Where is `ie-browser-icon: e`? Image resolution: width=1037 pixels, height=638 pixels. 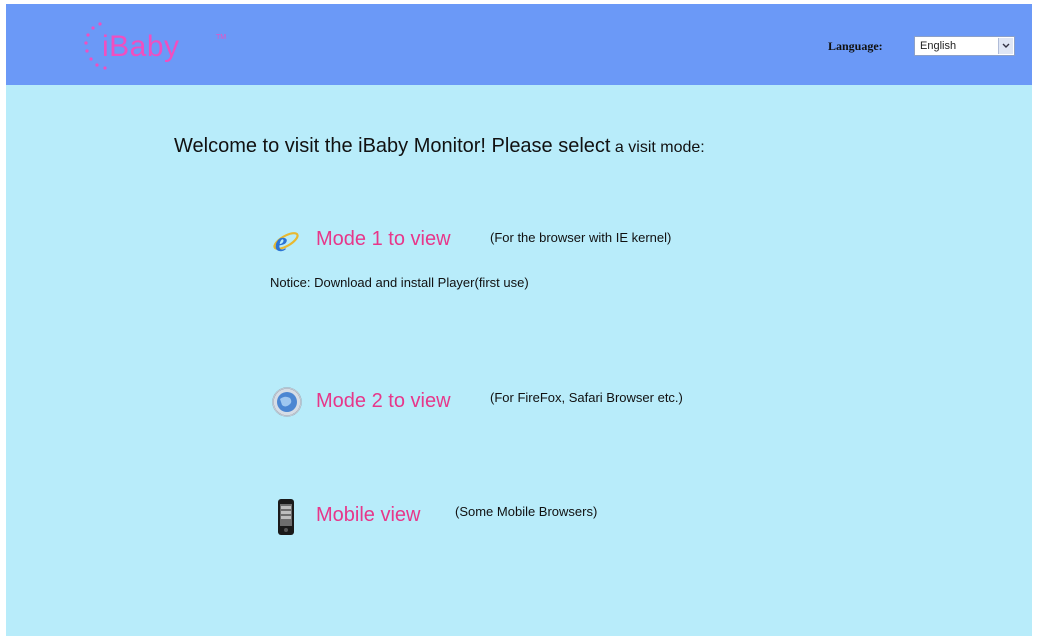
ie-browser-icon: e is located at coordinates (286, 242).